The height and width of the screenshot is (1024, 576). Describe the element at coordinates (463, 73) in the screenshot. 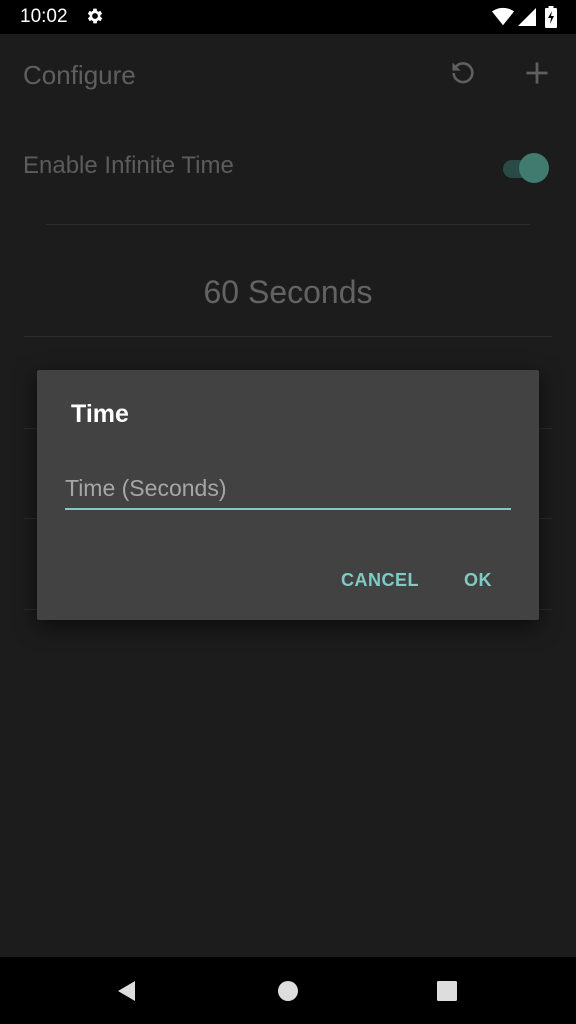

I see `reset-icon` at that location.